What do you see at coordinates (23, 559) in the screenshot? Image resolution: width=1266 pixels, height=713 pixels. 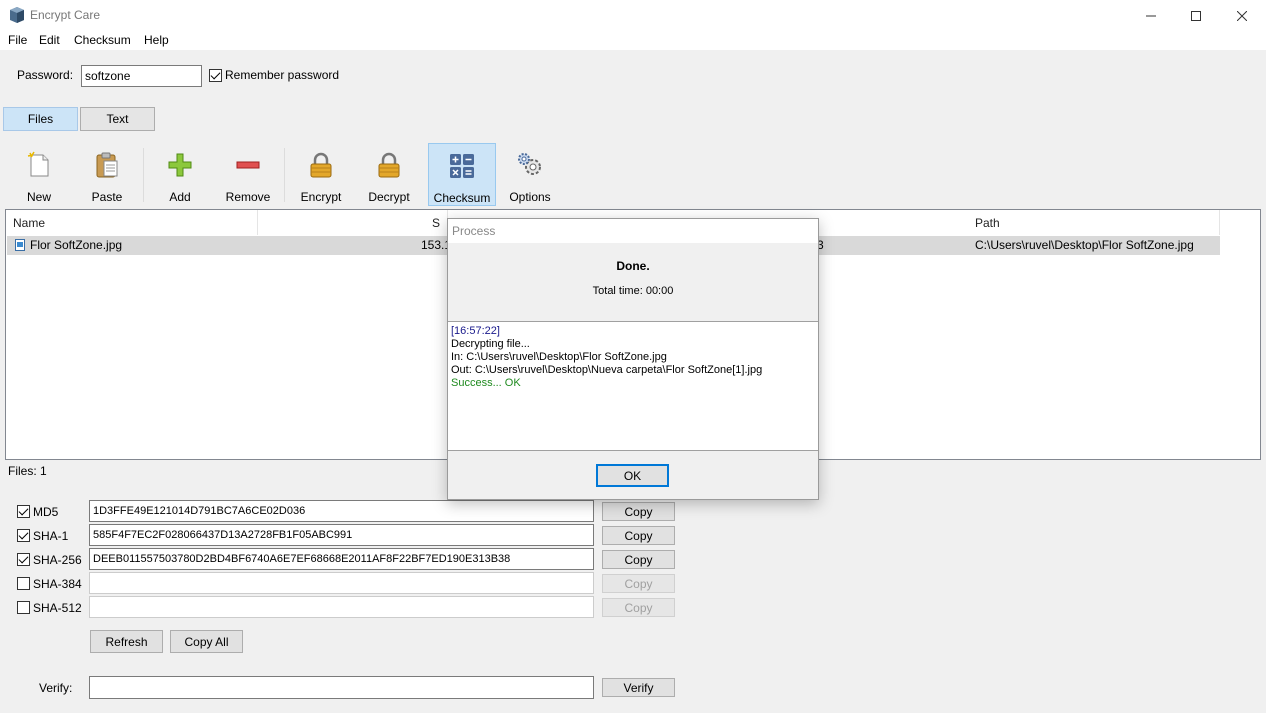 I see `sha256-checkbox` at bounding box center [23, 559].